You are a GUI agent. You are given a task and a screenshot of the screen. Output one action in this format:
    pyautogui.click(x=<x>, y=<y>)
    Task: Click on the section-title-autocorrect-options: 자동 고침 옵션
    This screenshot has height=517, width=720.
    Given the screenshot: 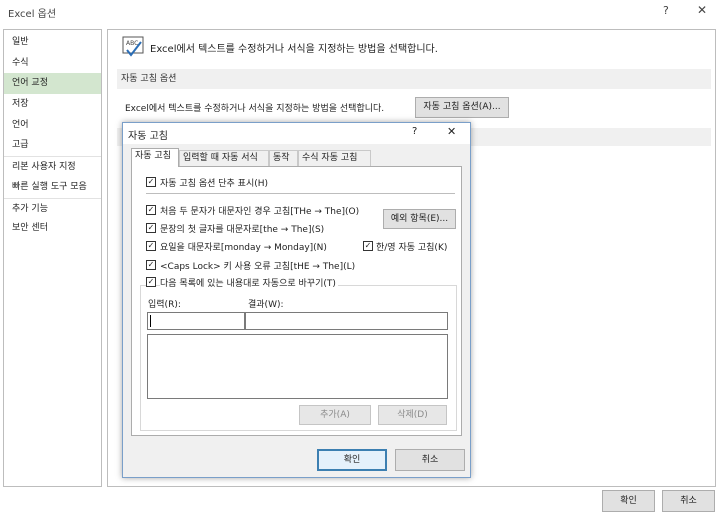 What is the action you would take?
    pyautogui.click(x=414, y=79)
    